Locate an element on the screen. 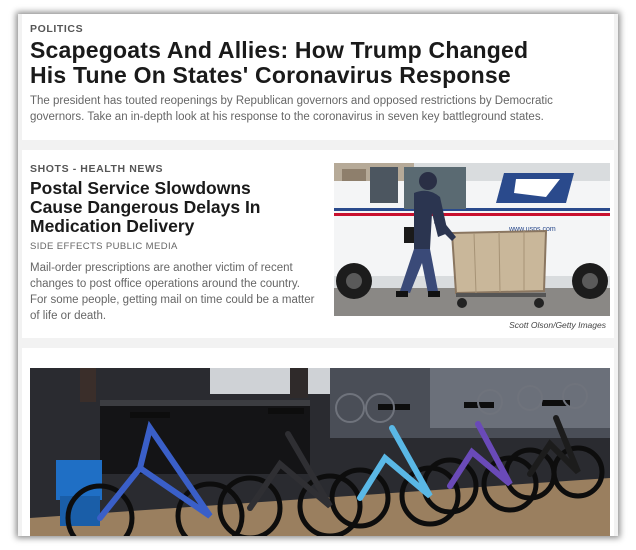  postal-worker-photo: www.usps.com is located at coordinates (472, 239).